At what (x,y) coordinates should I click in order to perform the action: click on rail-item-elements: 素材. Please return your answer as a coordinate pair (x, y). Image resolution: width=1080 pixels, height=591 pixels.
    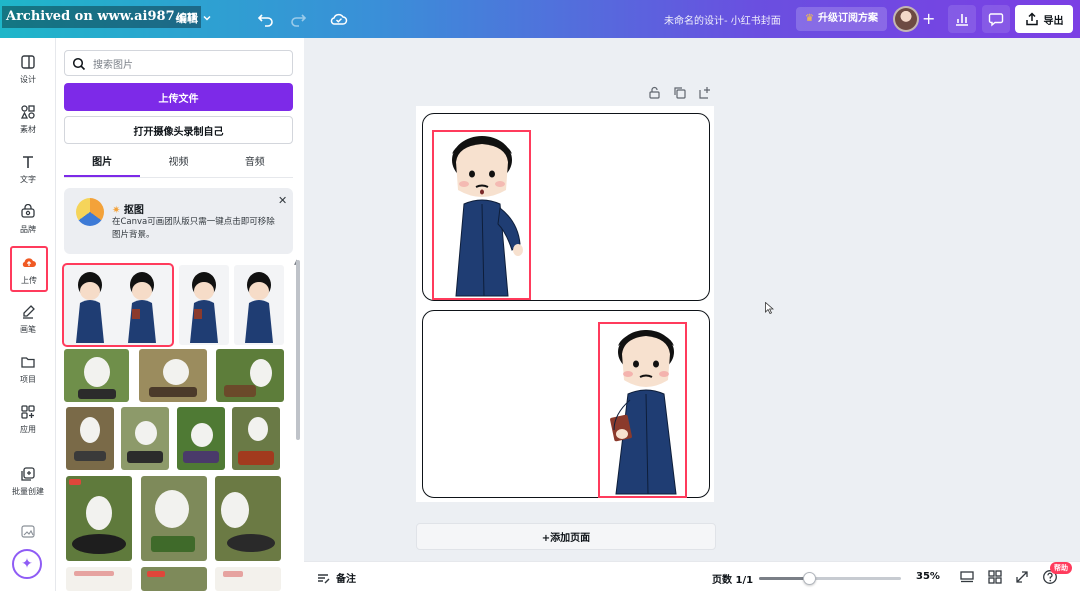
    Looking at the image, I should click on (28, 119).